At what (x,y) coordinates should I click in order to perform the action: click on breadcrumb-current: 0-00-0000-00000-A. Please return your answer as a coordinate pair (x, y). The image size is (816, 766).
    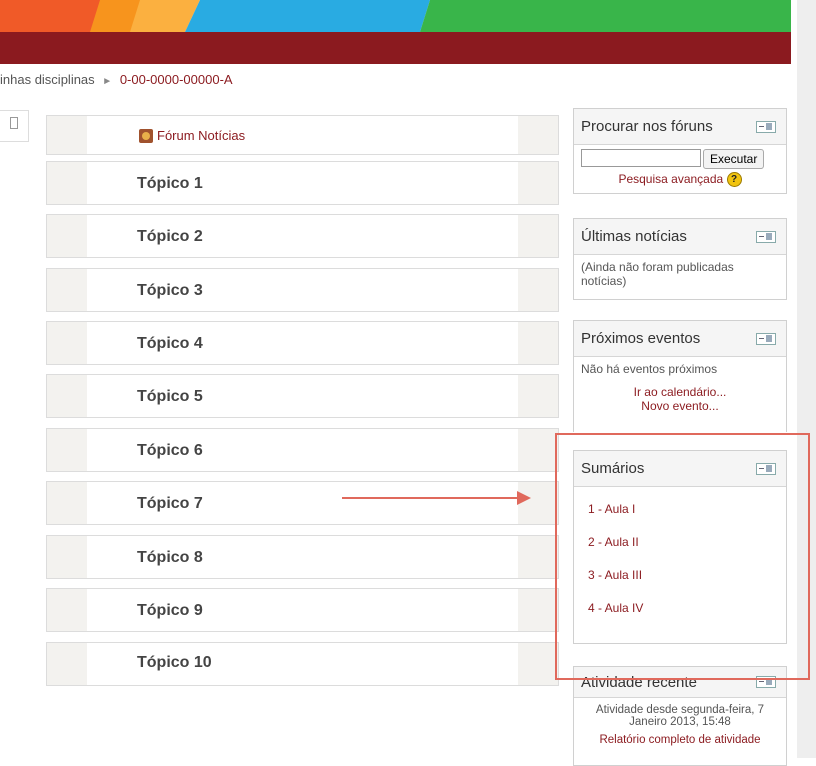
    Looking at the image, I should click on (176, 79).